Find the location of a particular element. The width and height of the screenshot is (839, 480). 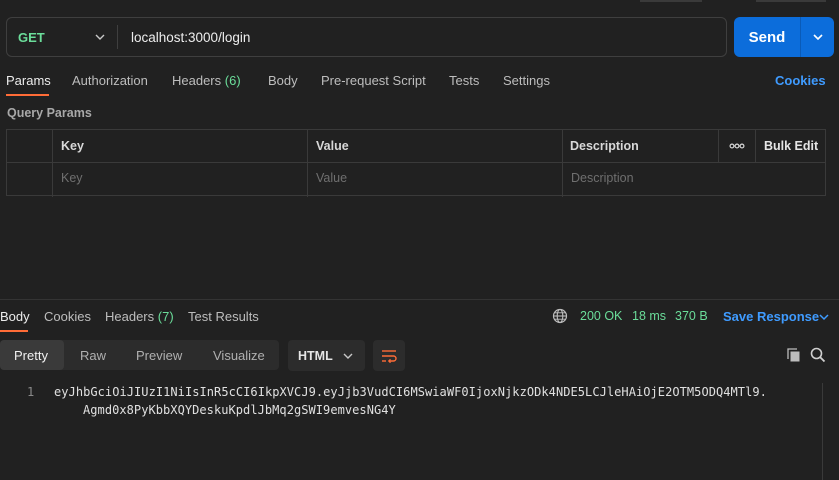

tab-tests: Tests is located at coordinates (464, 80).